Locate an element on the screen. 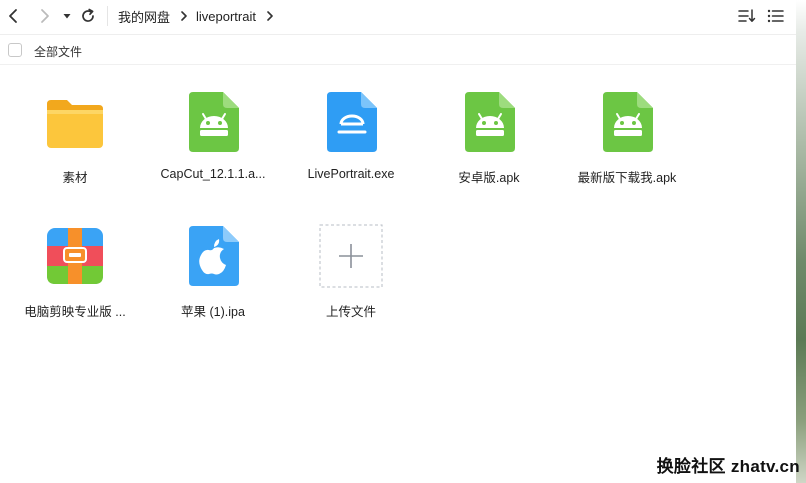 This screenshot has width=806, height=483. history-dropdown-button is located at coordinates (67, 16).